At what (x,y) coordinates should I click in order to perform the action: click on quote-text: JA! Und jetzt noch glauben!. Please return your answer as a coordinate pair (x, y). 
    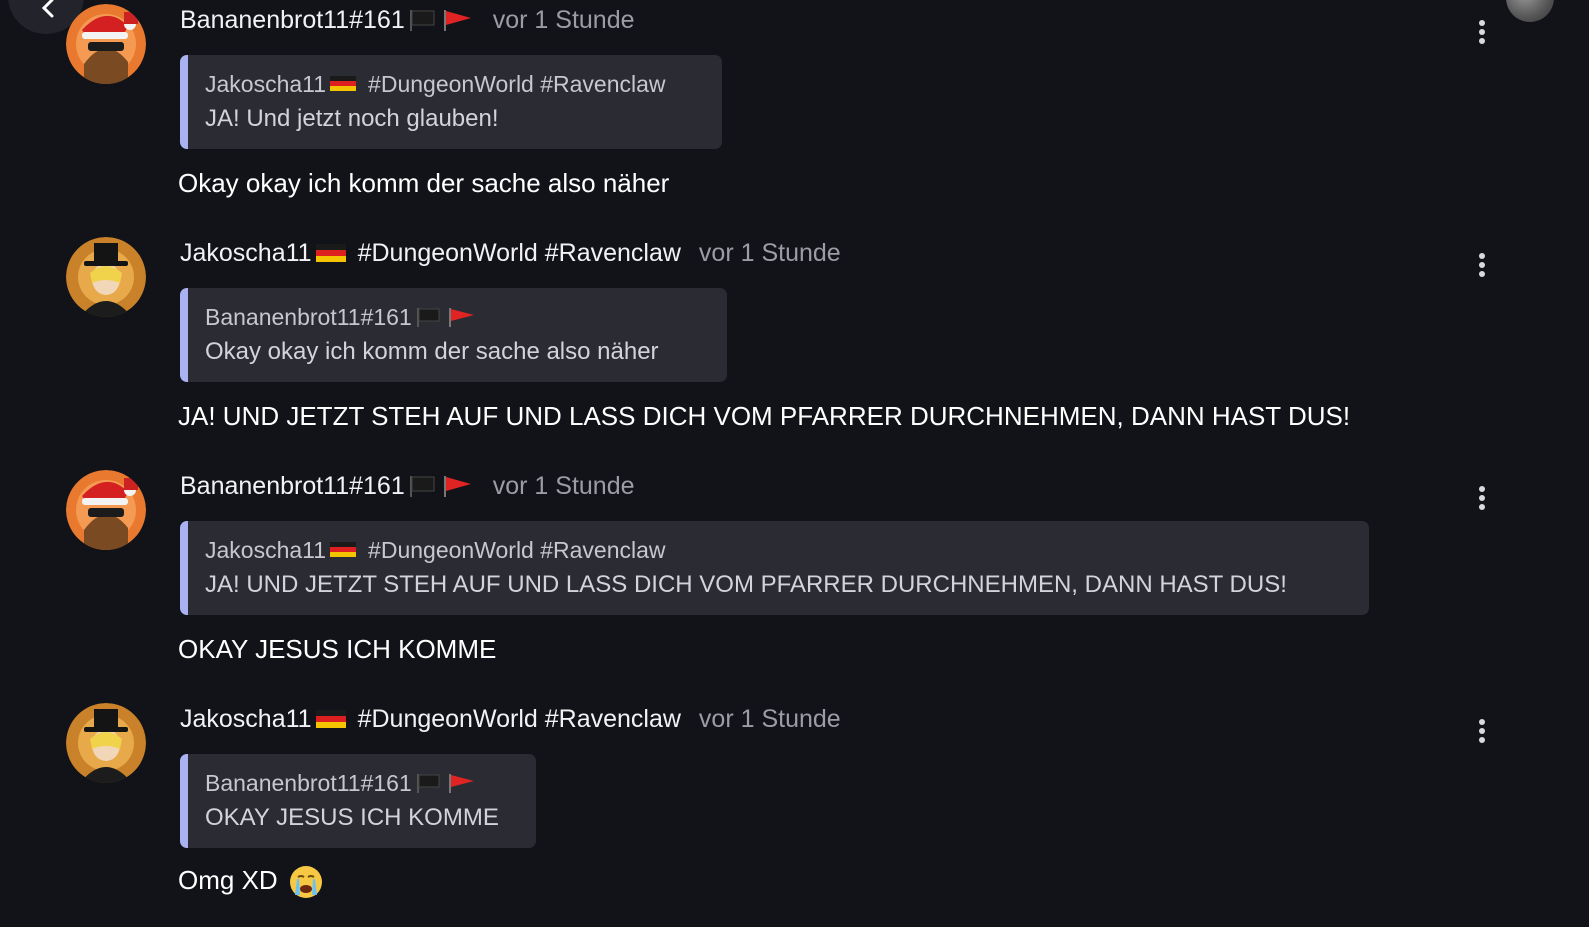
    Looking at the image, I should click on (352, 118).